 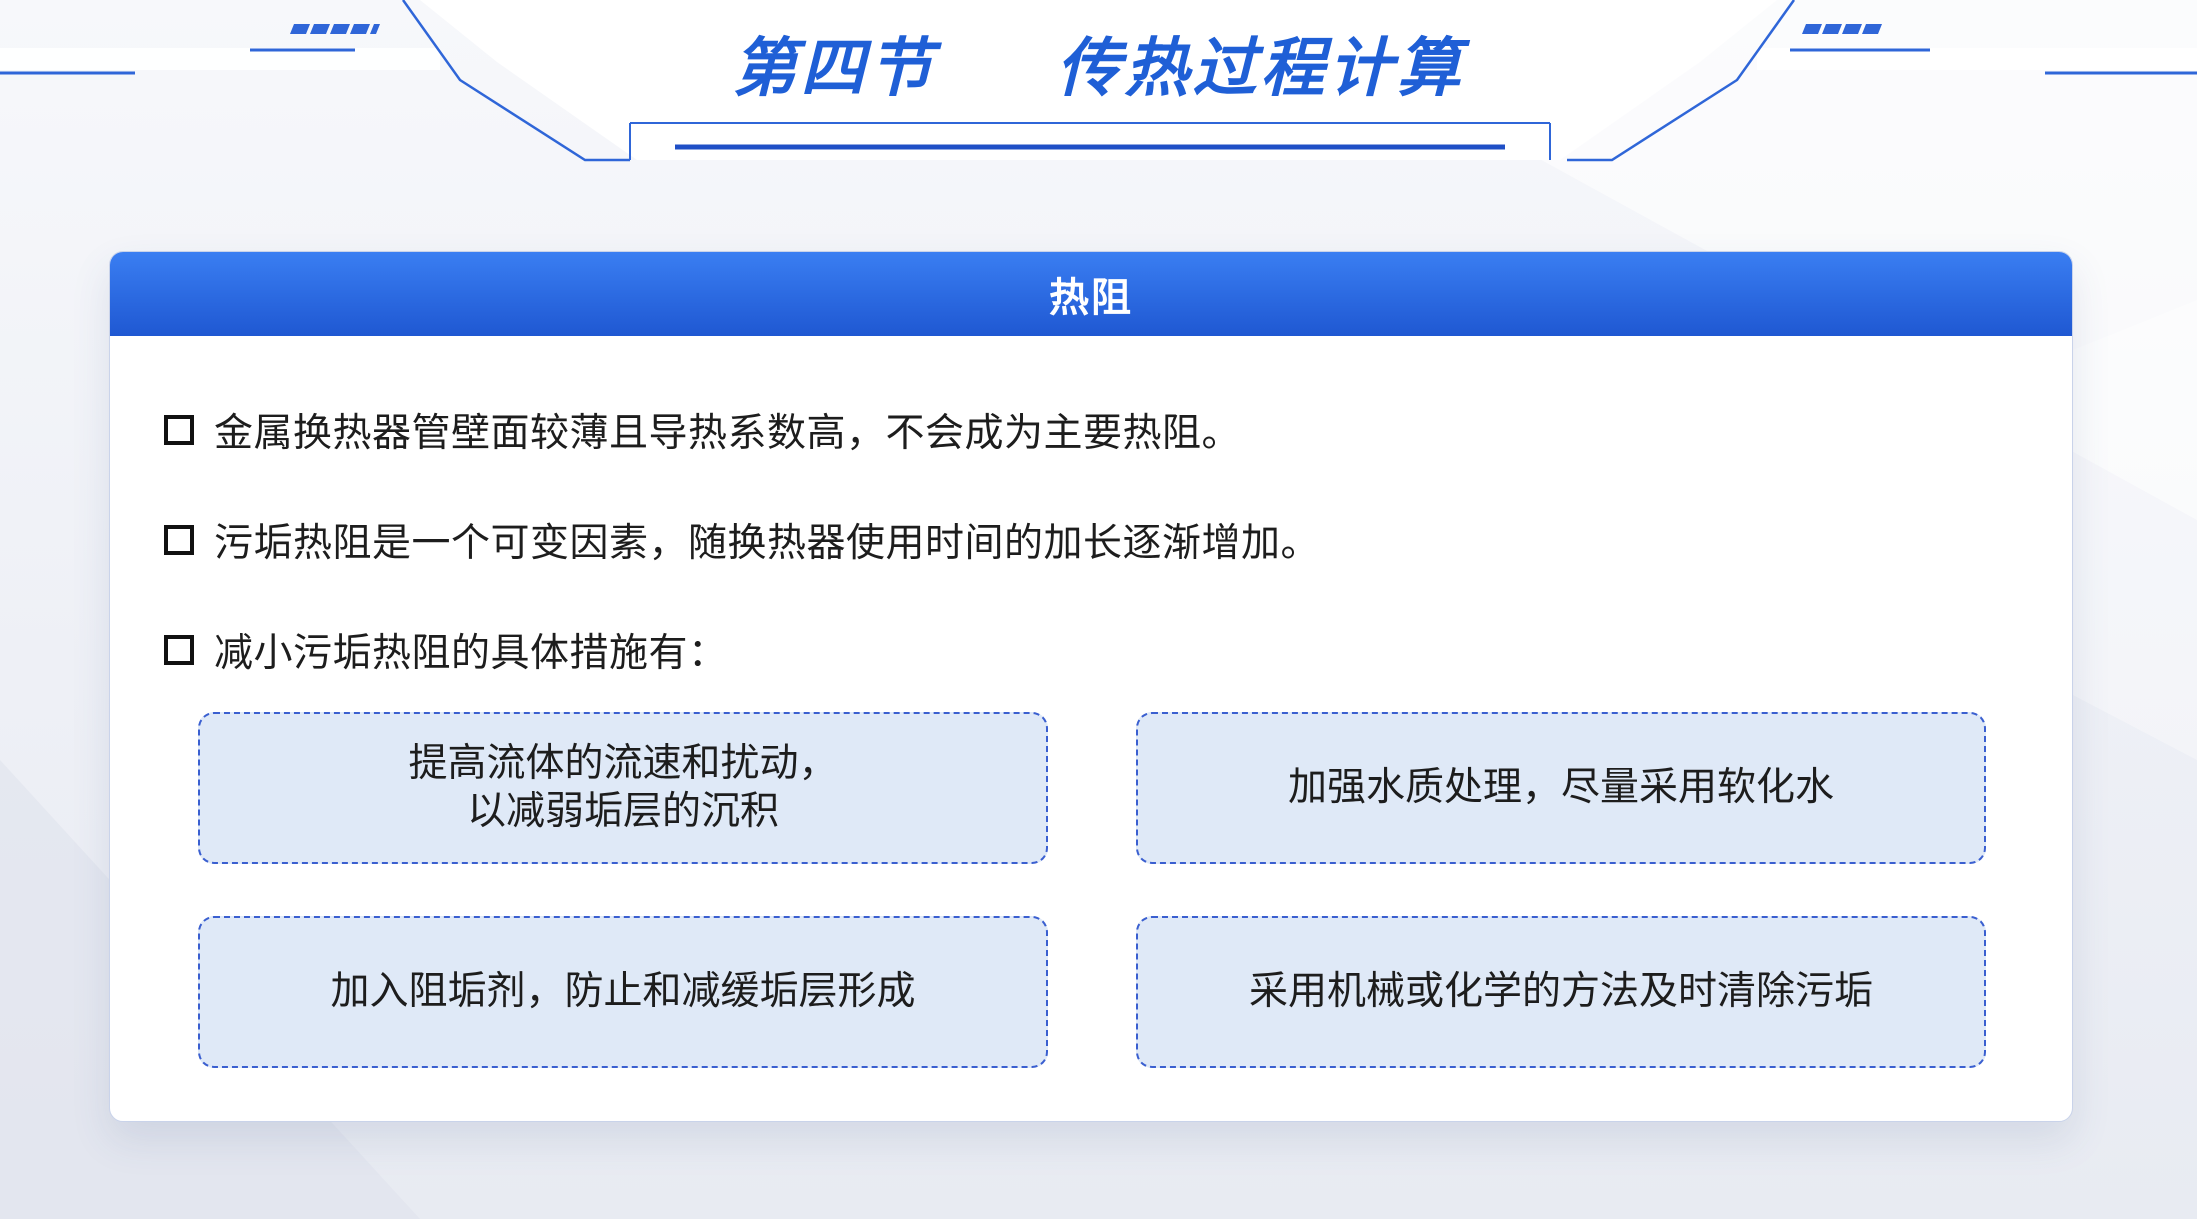 I want to click on measure-box: 加强水质处理，尽量采用软化水, so click(x=1561, y=788).